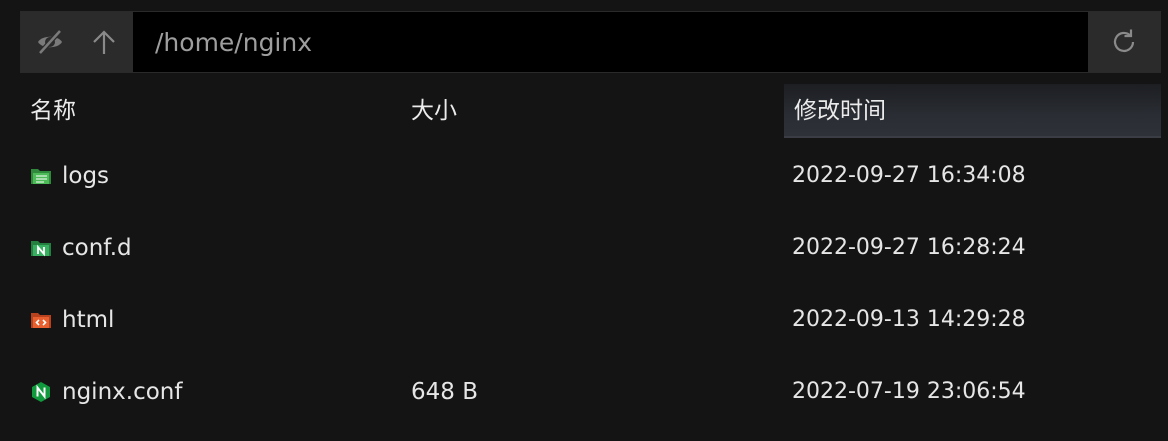  What do you see at coordinates (909, 175) in the screenshot?
I see `file-modified: 2022-09-27 16:34:08` at bounding box center [909, 175].